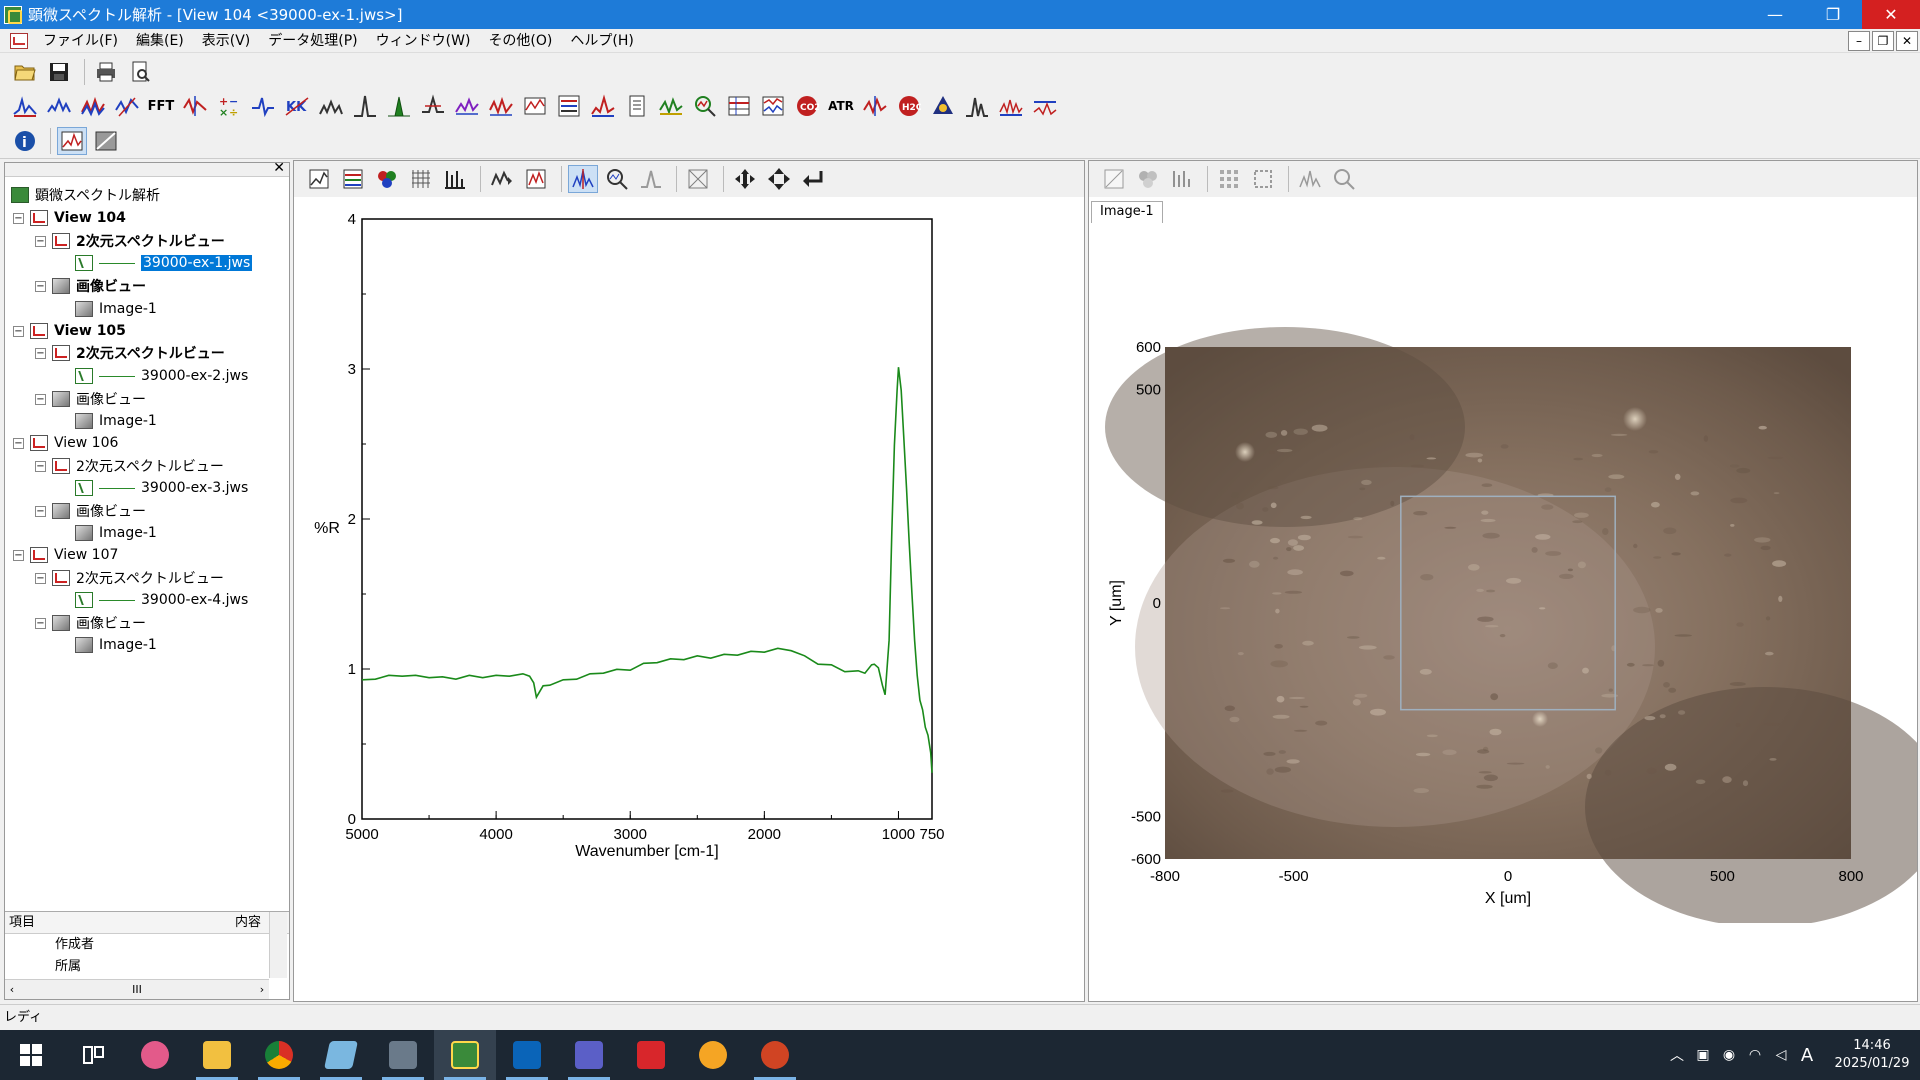  What do you see at coordinates (65, 555) in the screenshot?
I see `tree-view-node: − View 107` at bounding box center [65, 555].